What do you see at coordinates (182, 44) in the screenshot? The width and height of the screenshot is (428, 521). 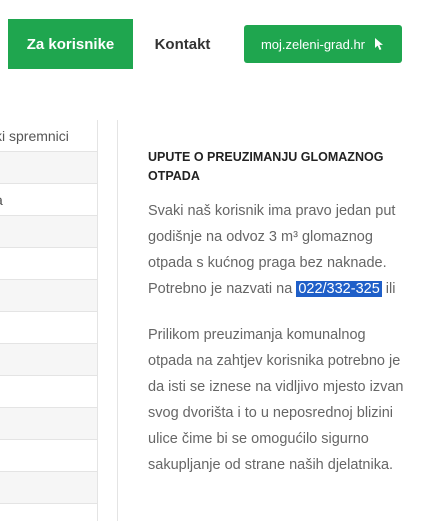 I see `nav-kontakt: Kontakt` at bounding box center [182, 44].